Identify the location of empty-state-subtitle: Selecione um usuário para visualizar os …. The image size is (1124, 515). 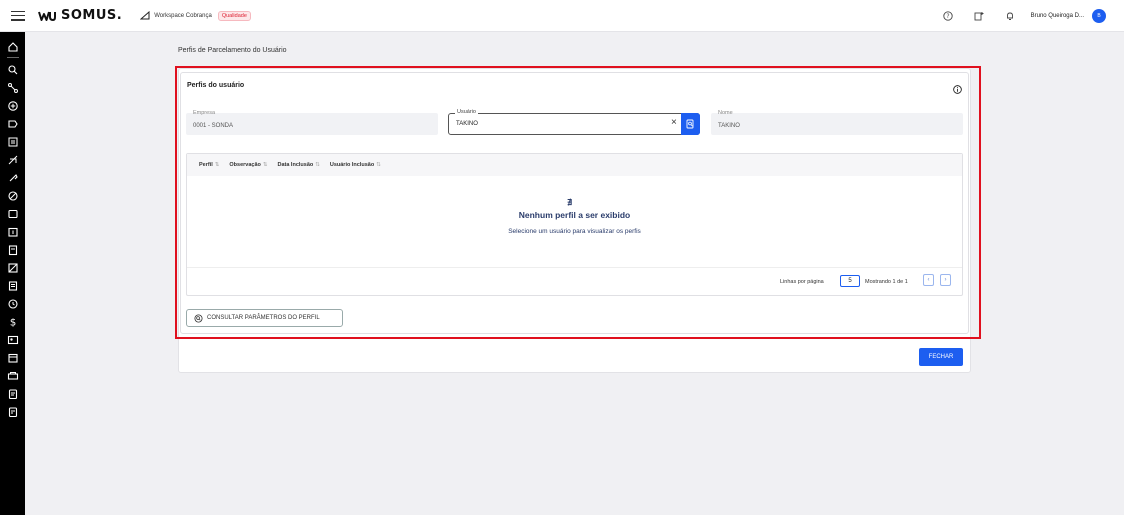
(574, 231).